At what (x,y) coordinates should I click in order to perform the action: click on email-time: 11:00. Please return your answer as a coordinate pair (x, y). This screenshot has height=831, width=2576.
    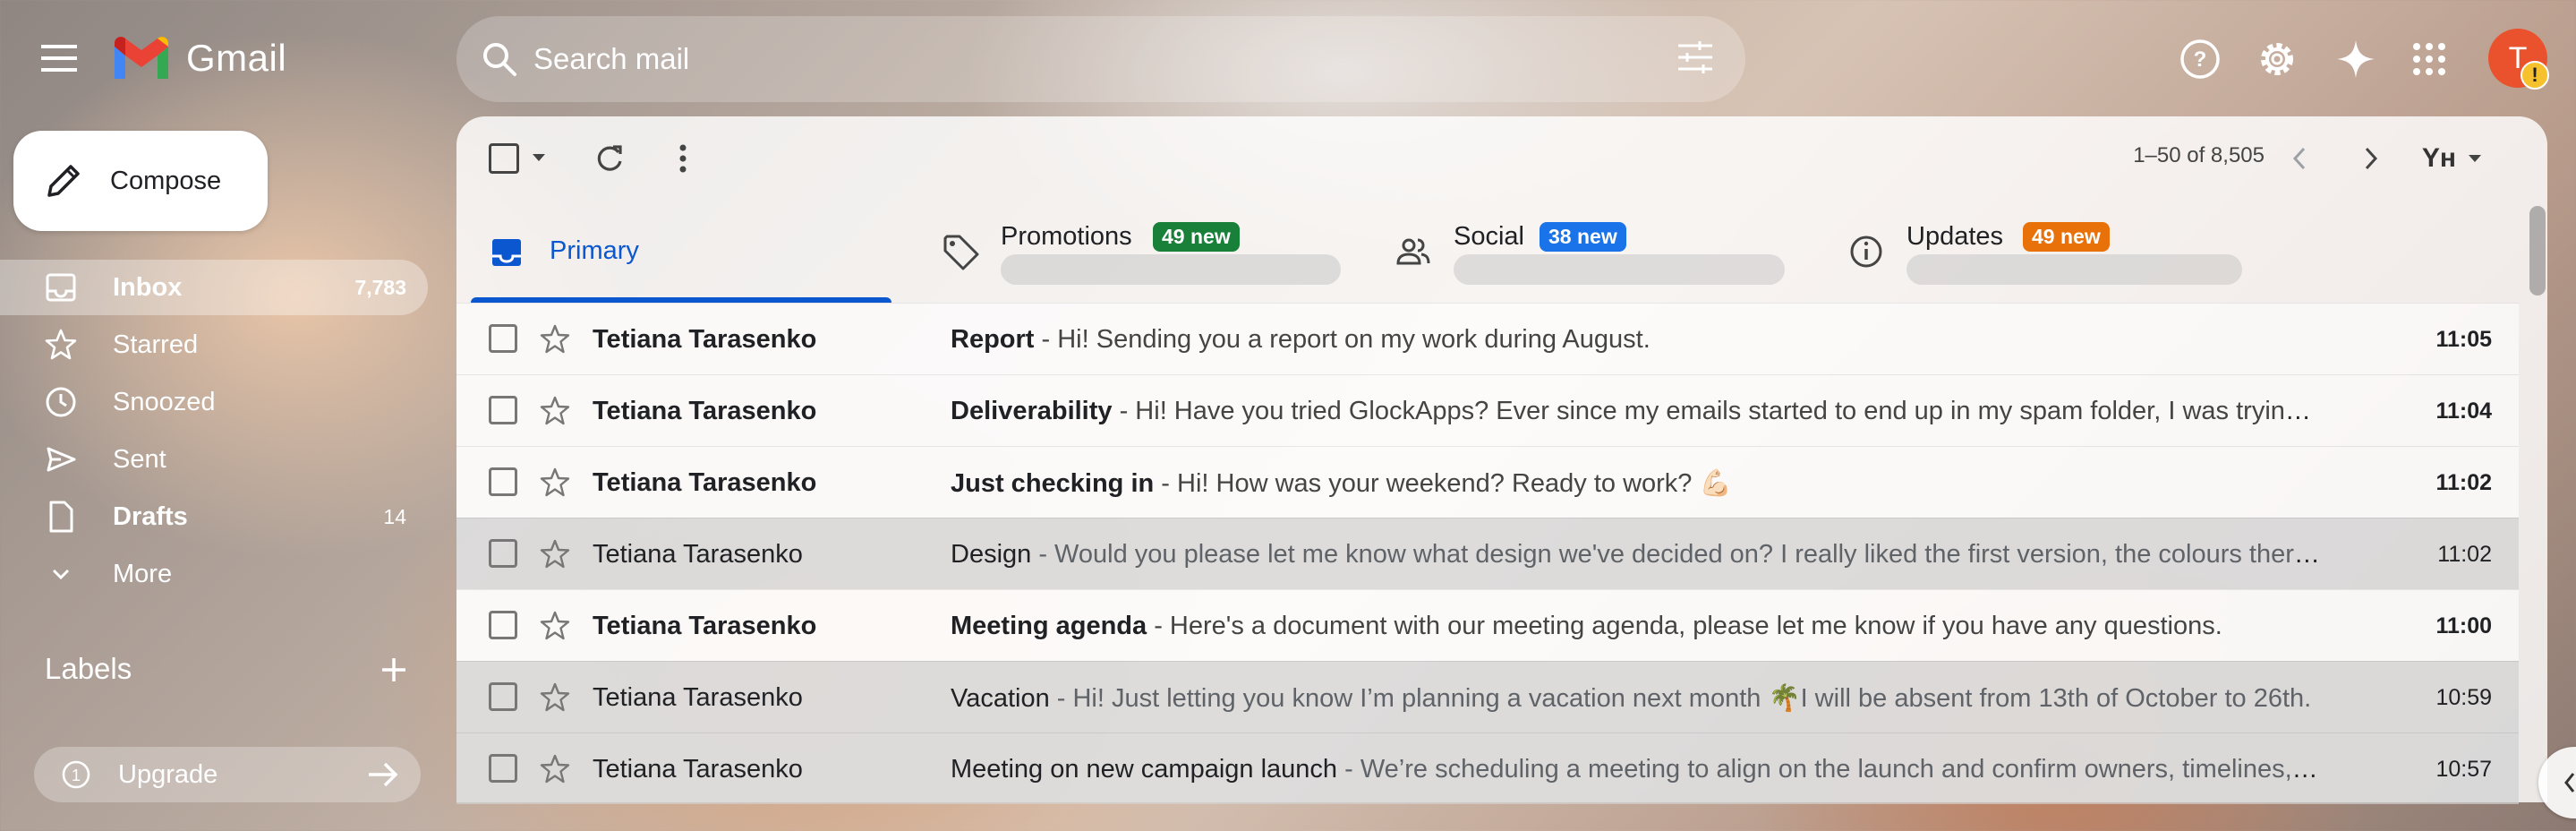
    Looking at the image, I should click on (2463, 625).